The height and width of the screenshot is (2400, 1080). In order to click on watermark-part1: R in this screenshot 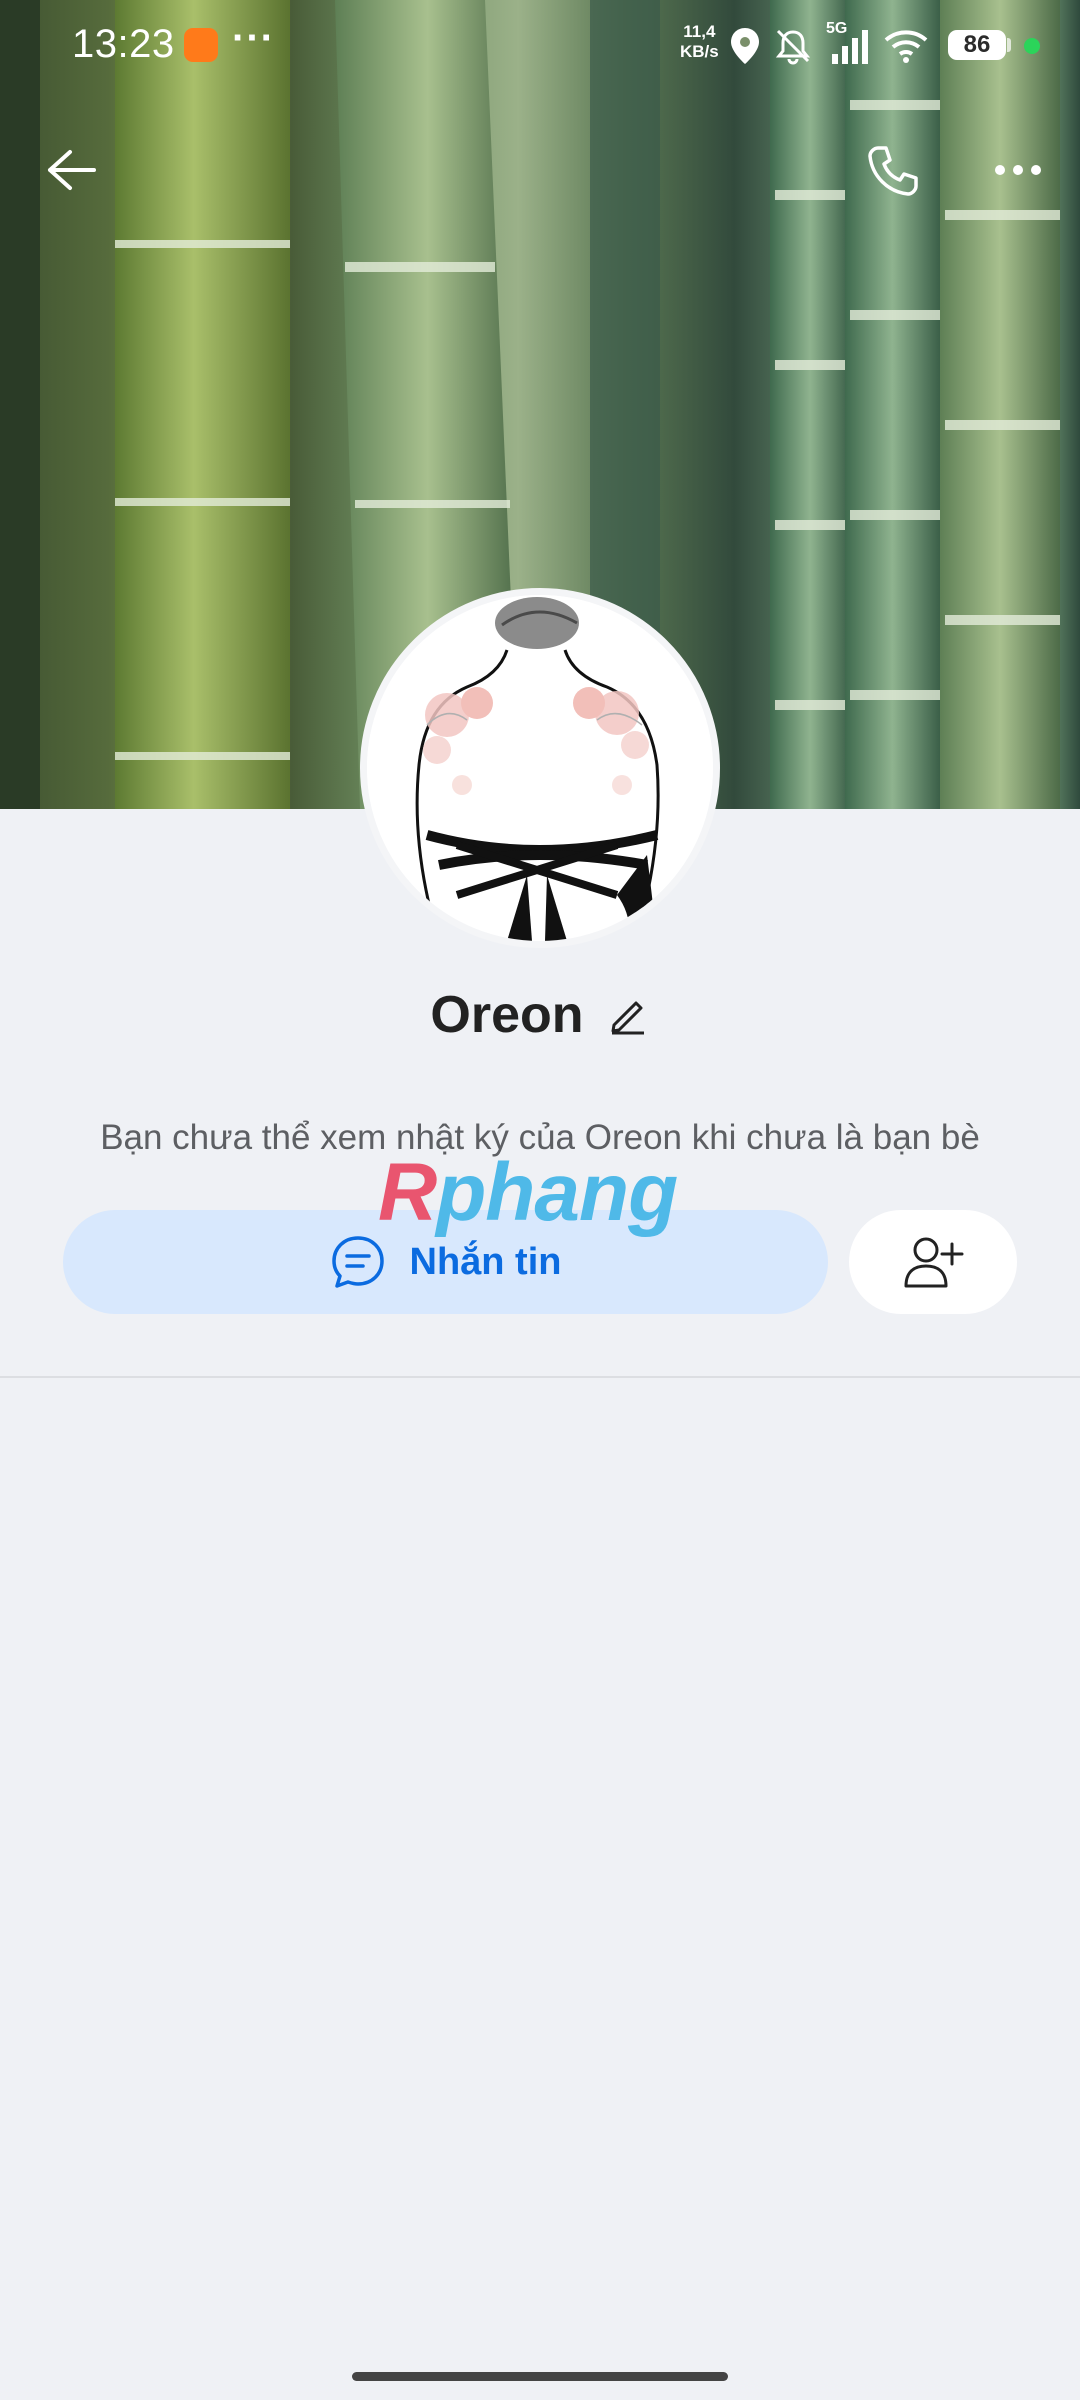, I will do `click(407, 1192)`.